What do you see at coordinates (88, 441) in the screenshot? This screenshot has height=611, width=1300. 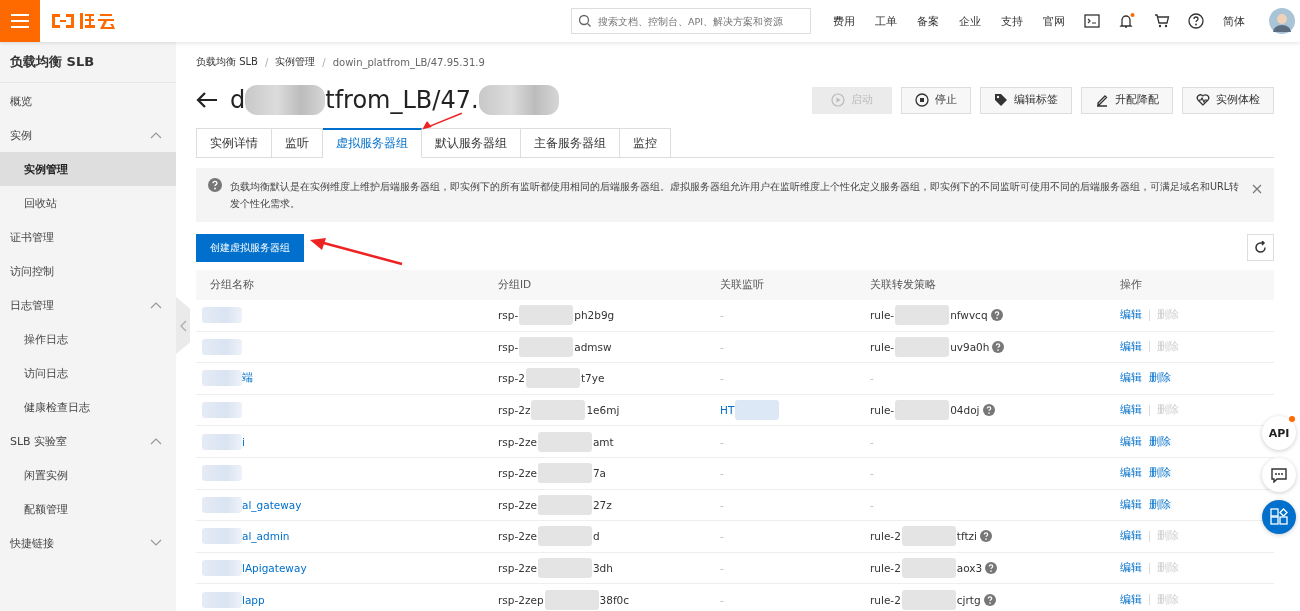 I see `sidebar-item: SLB 实验室` at bounding box center [88, 441].